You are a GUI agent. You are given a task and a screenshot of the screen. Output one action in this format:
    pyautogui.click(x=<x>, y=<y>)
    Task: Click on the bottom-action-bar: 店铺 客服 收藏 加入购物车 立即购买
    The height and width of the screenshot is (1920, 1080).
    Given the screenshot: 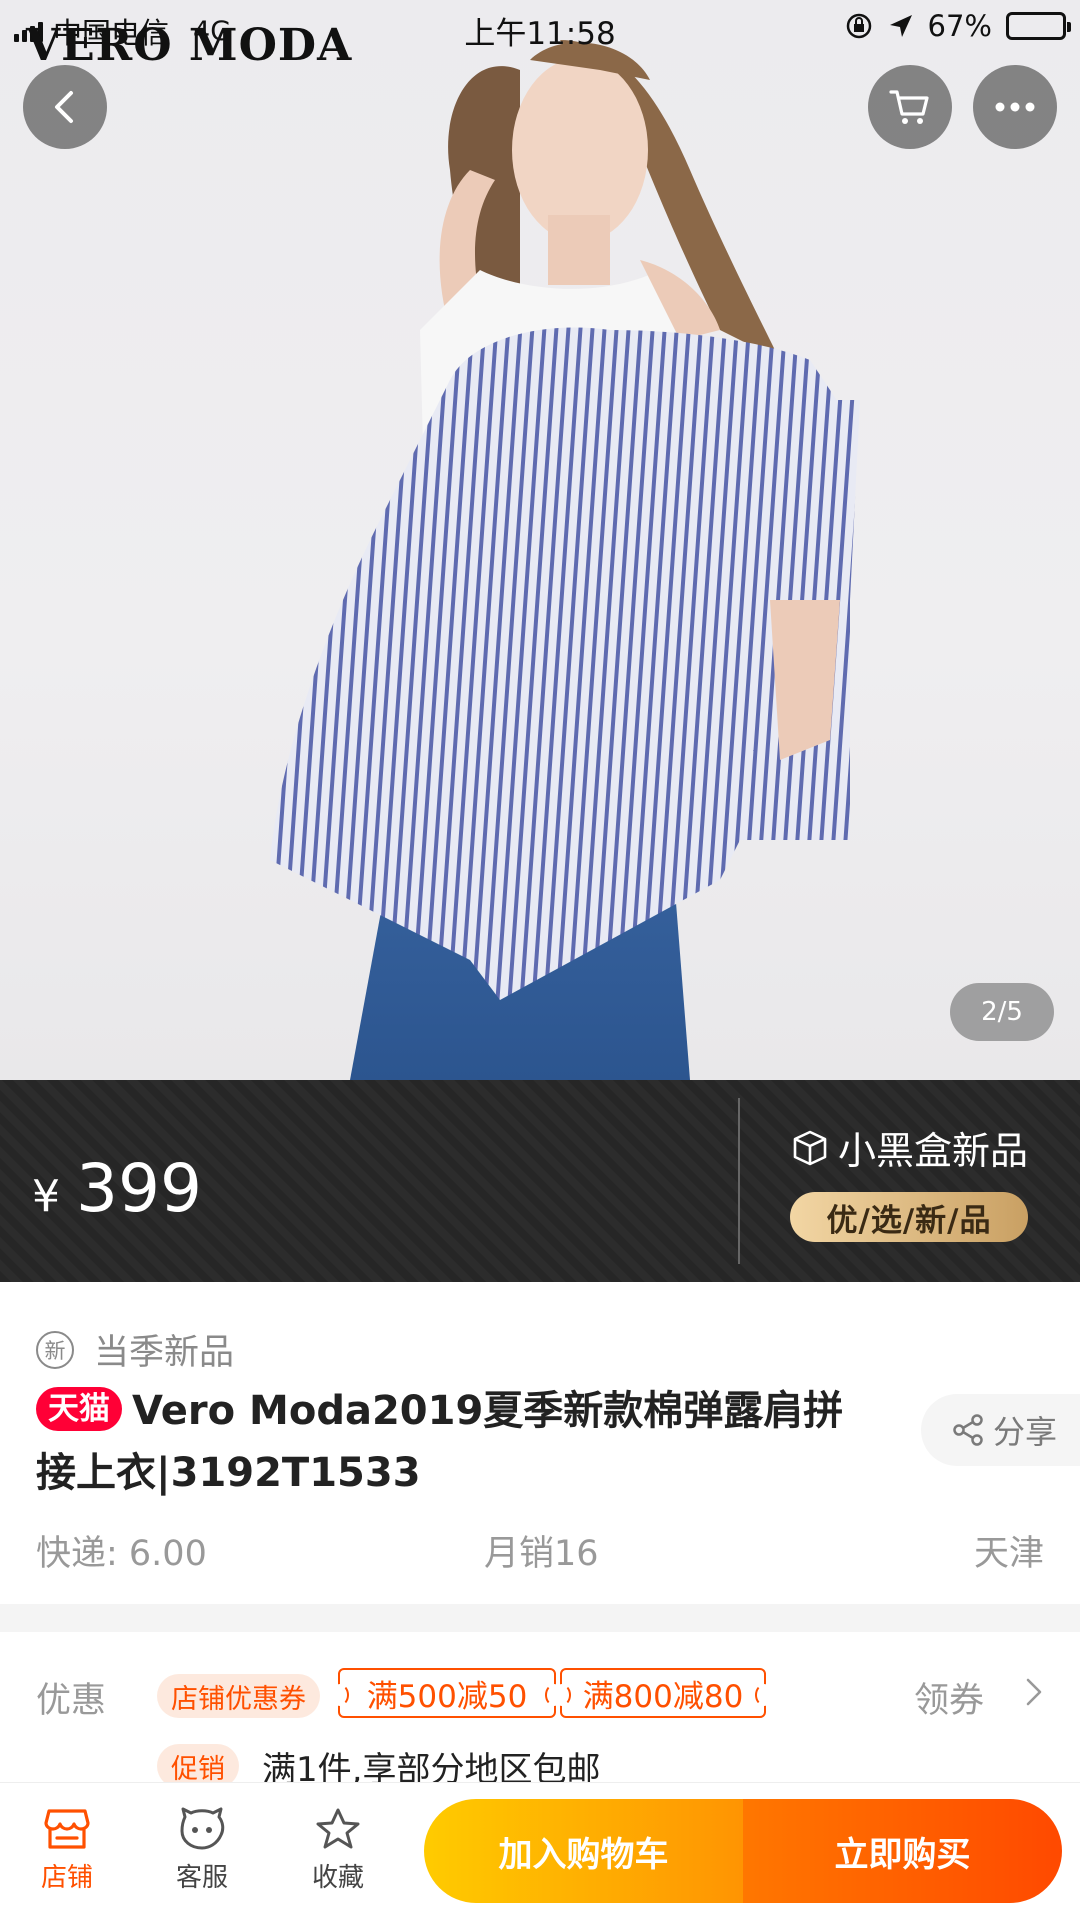 What is the action you would take?
    pyautogui.click(x=540, y=1851)
    